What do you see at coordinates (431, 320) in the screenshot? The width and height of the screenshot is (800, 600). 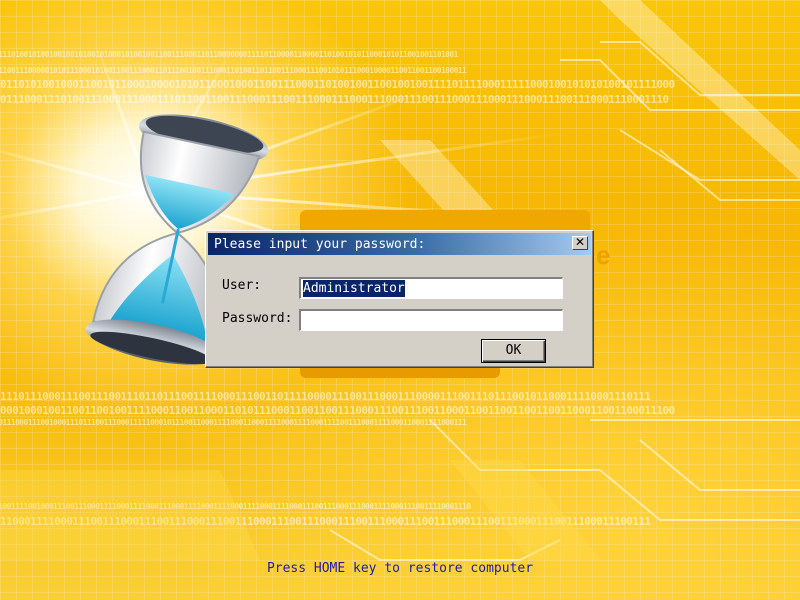 I see `password-field` at bounding box center [431, 320].